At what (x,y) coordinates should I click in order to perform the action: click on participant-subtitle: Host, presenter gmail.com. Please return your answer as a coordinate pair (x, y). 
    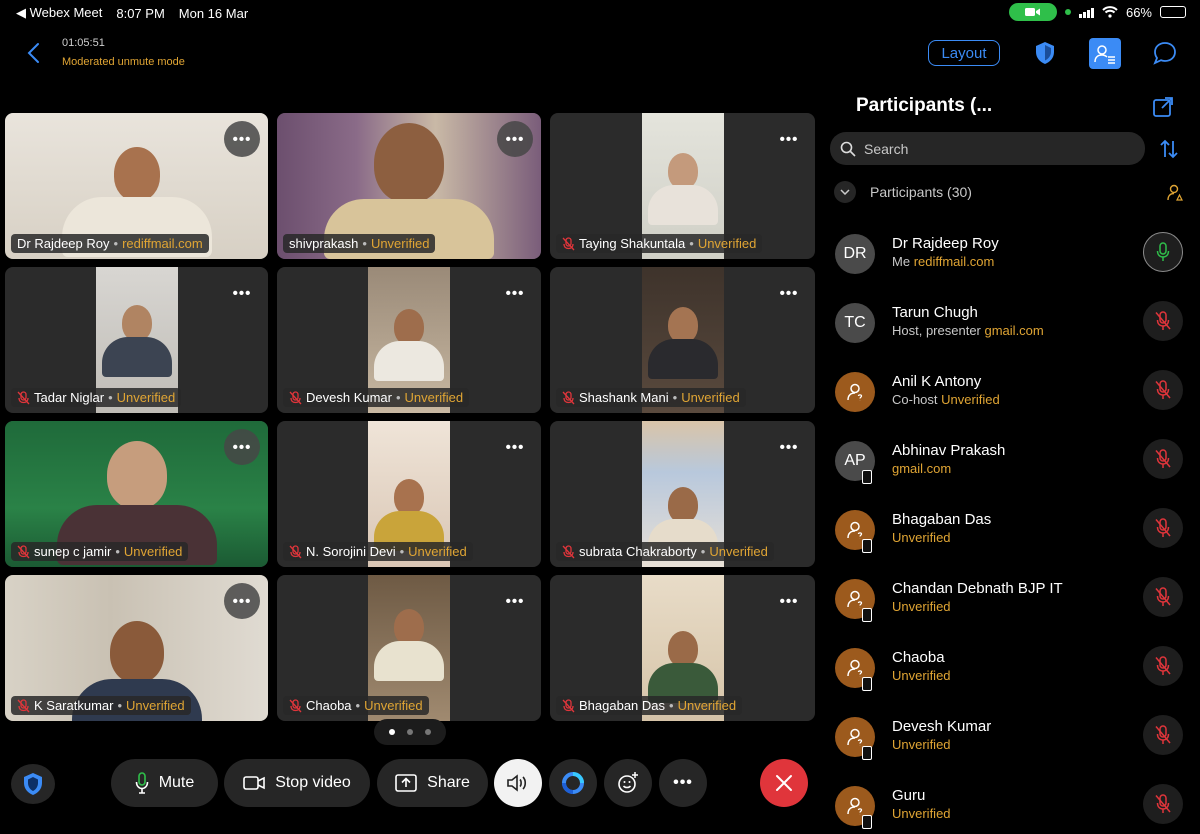
    Looking at the image, I should click on (968, 330).